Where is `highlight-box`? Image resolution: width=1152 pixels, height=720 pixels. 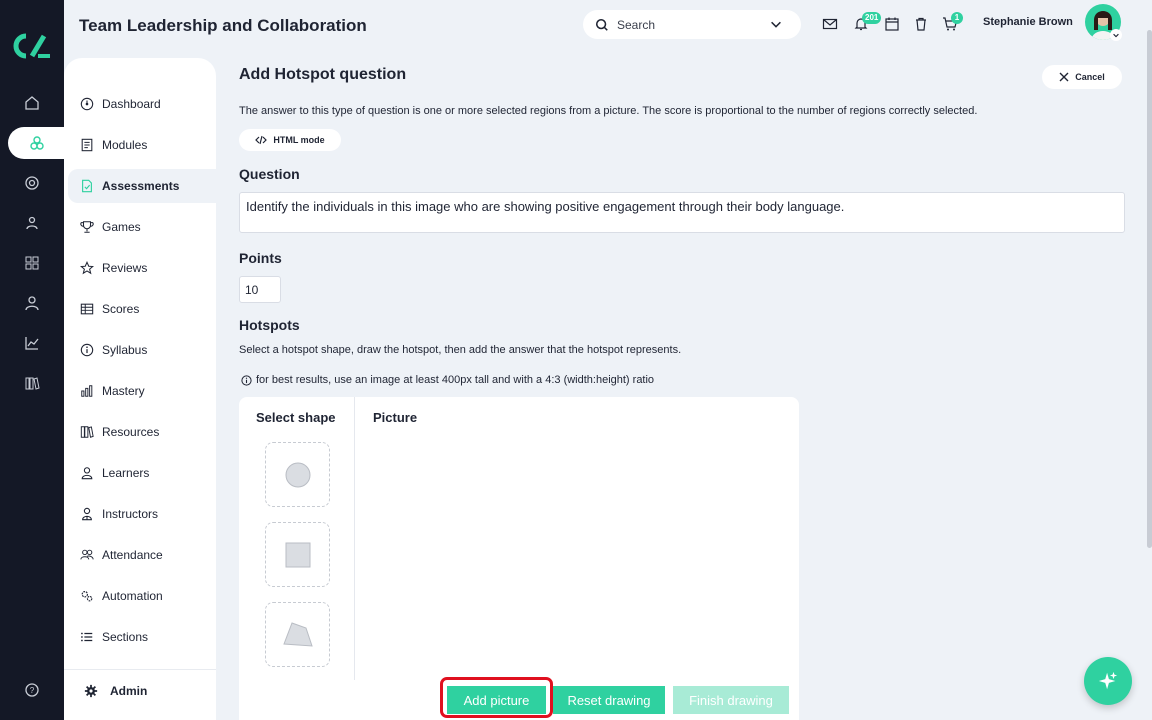
highlight-box is located at coordinates (496, 697).